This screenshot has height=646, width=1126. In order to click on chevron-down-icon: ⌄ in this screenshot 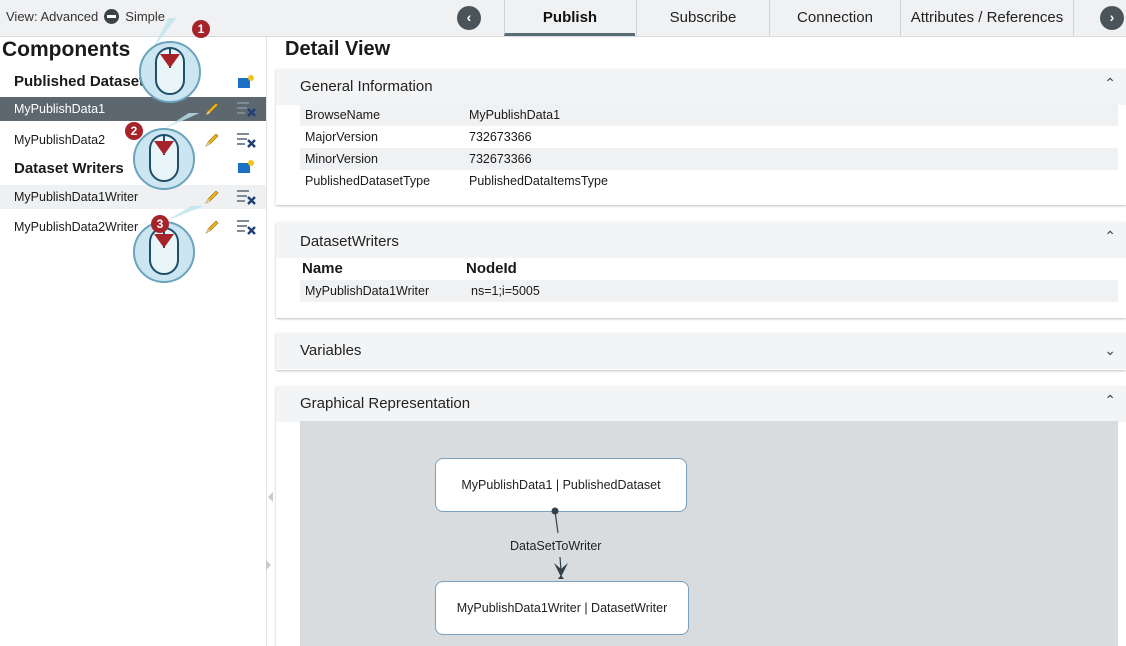, I will do `click(1110, 350)`.